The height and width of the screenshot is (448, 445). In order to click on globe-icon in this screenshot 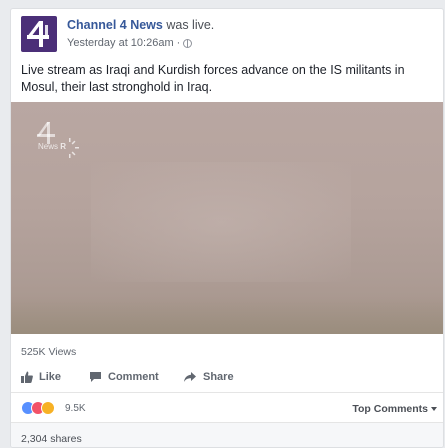, I will do `click(188, 43)`.